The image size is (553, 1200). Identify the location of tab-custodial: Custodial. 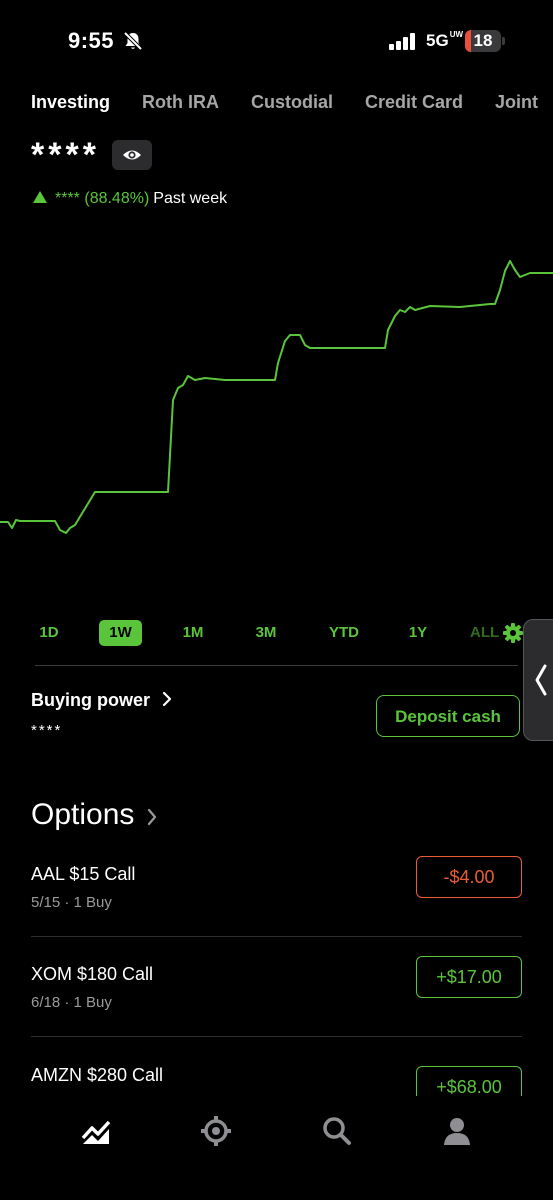
(292, 102).